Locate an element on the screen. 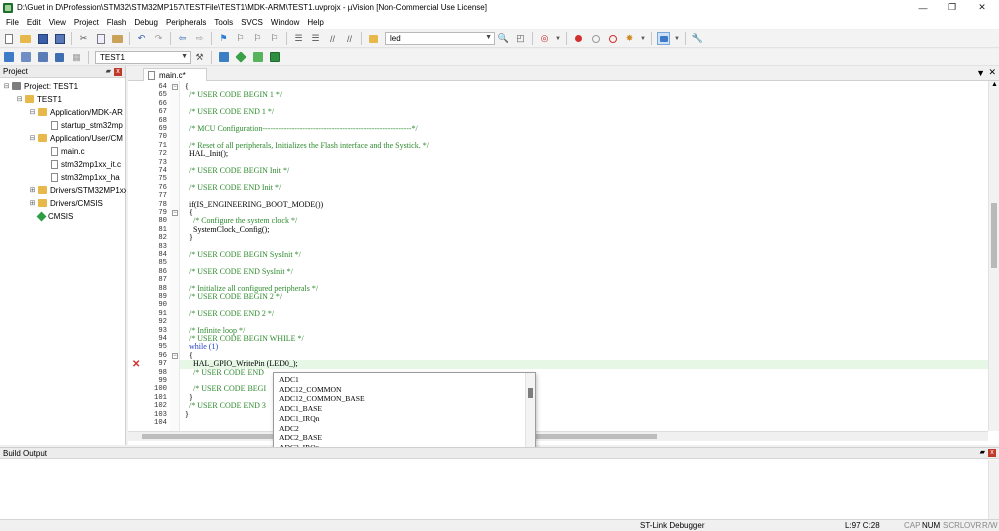  menu-item-edit: Edit is located at coordinates (34, 22).